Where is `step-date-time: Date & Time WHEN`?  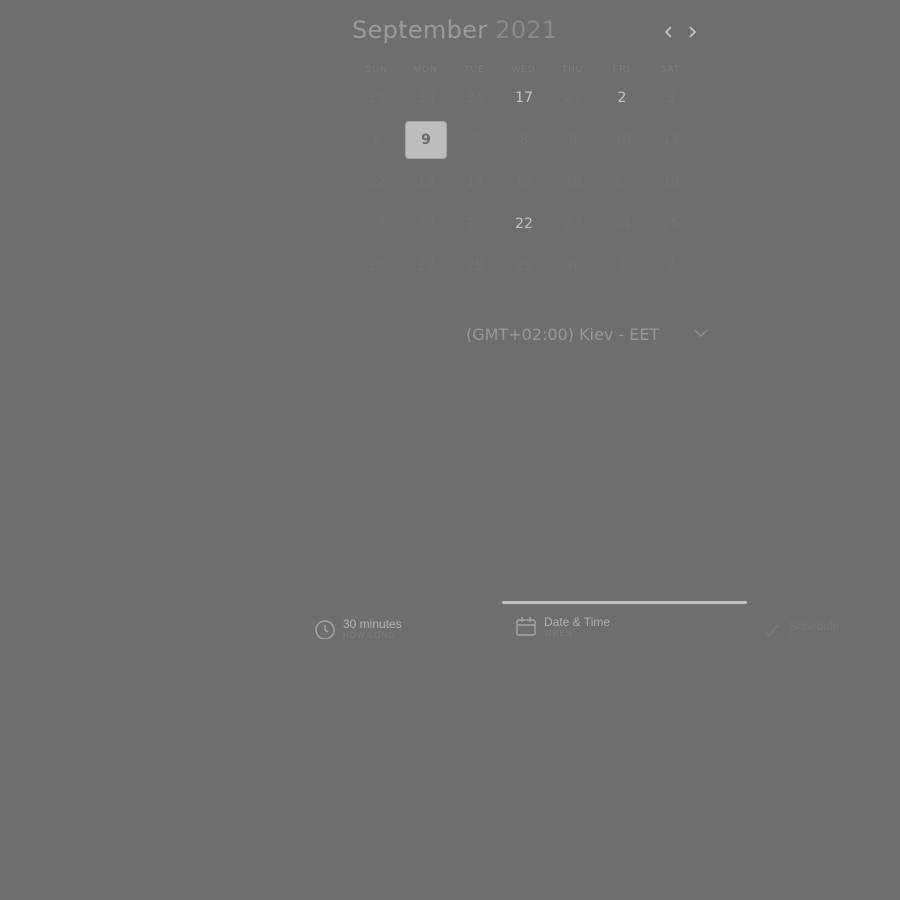 step-date-time: Date & Time WHEN is located at coordinates (562, 627).